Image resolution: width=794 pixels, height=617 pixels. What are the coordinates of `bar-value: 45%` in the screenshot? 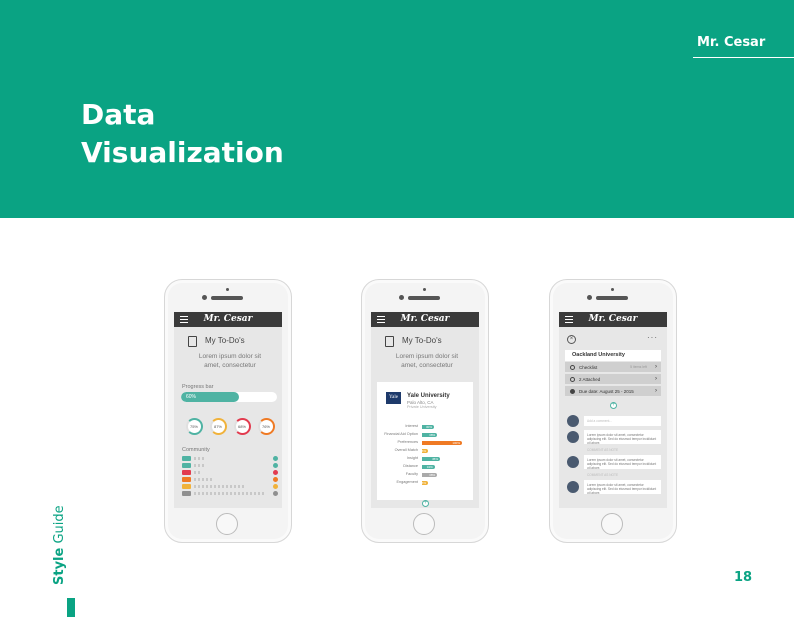 It's located at (434, 458).